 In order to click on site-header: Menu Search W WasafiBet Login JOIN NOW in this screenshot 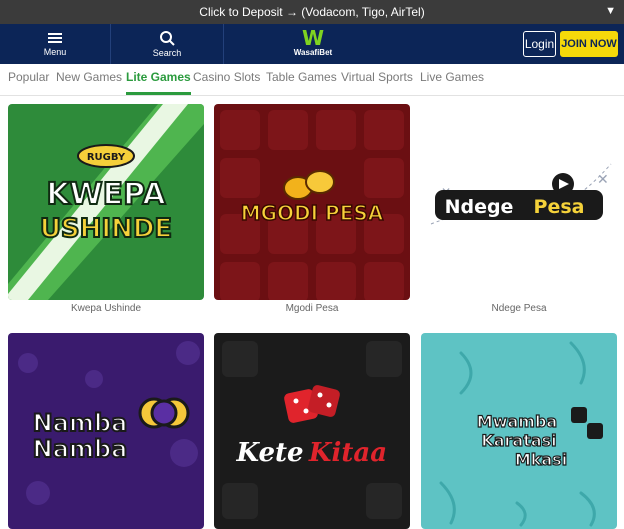, I will do `click(312, 44)`.